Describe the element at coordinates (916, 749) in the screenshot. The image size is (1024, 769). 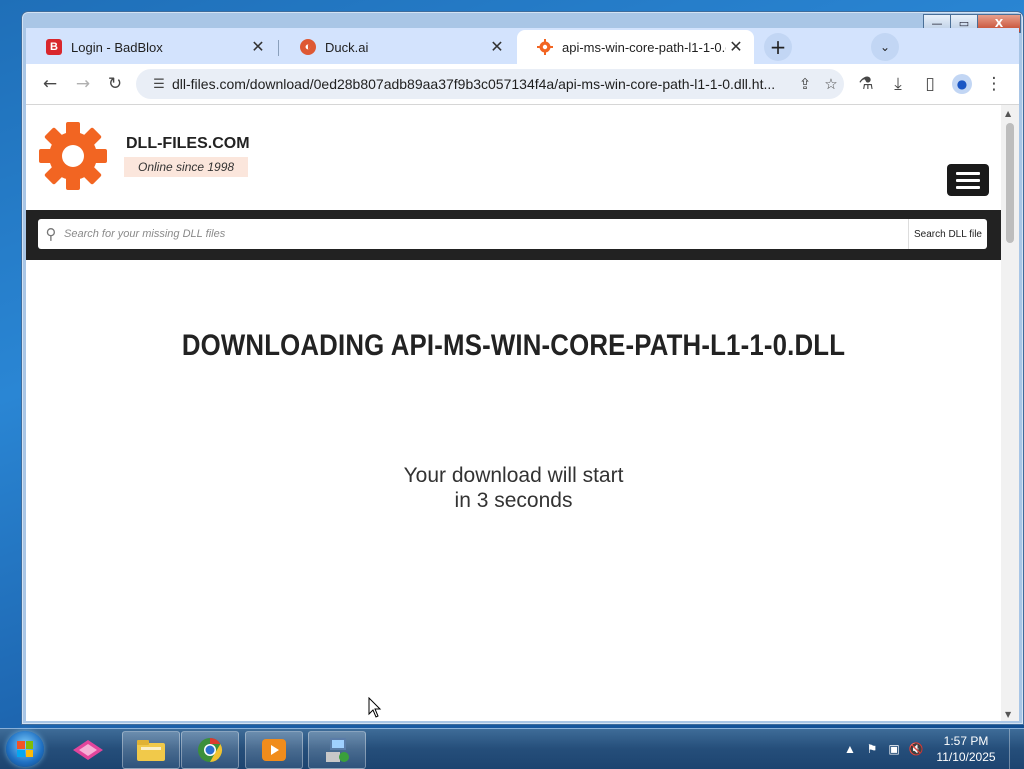
I see `volume-muted-icon: 🔇` at that location.